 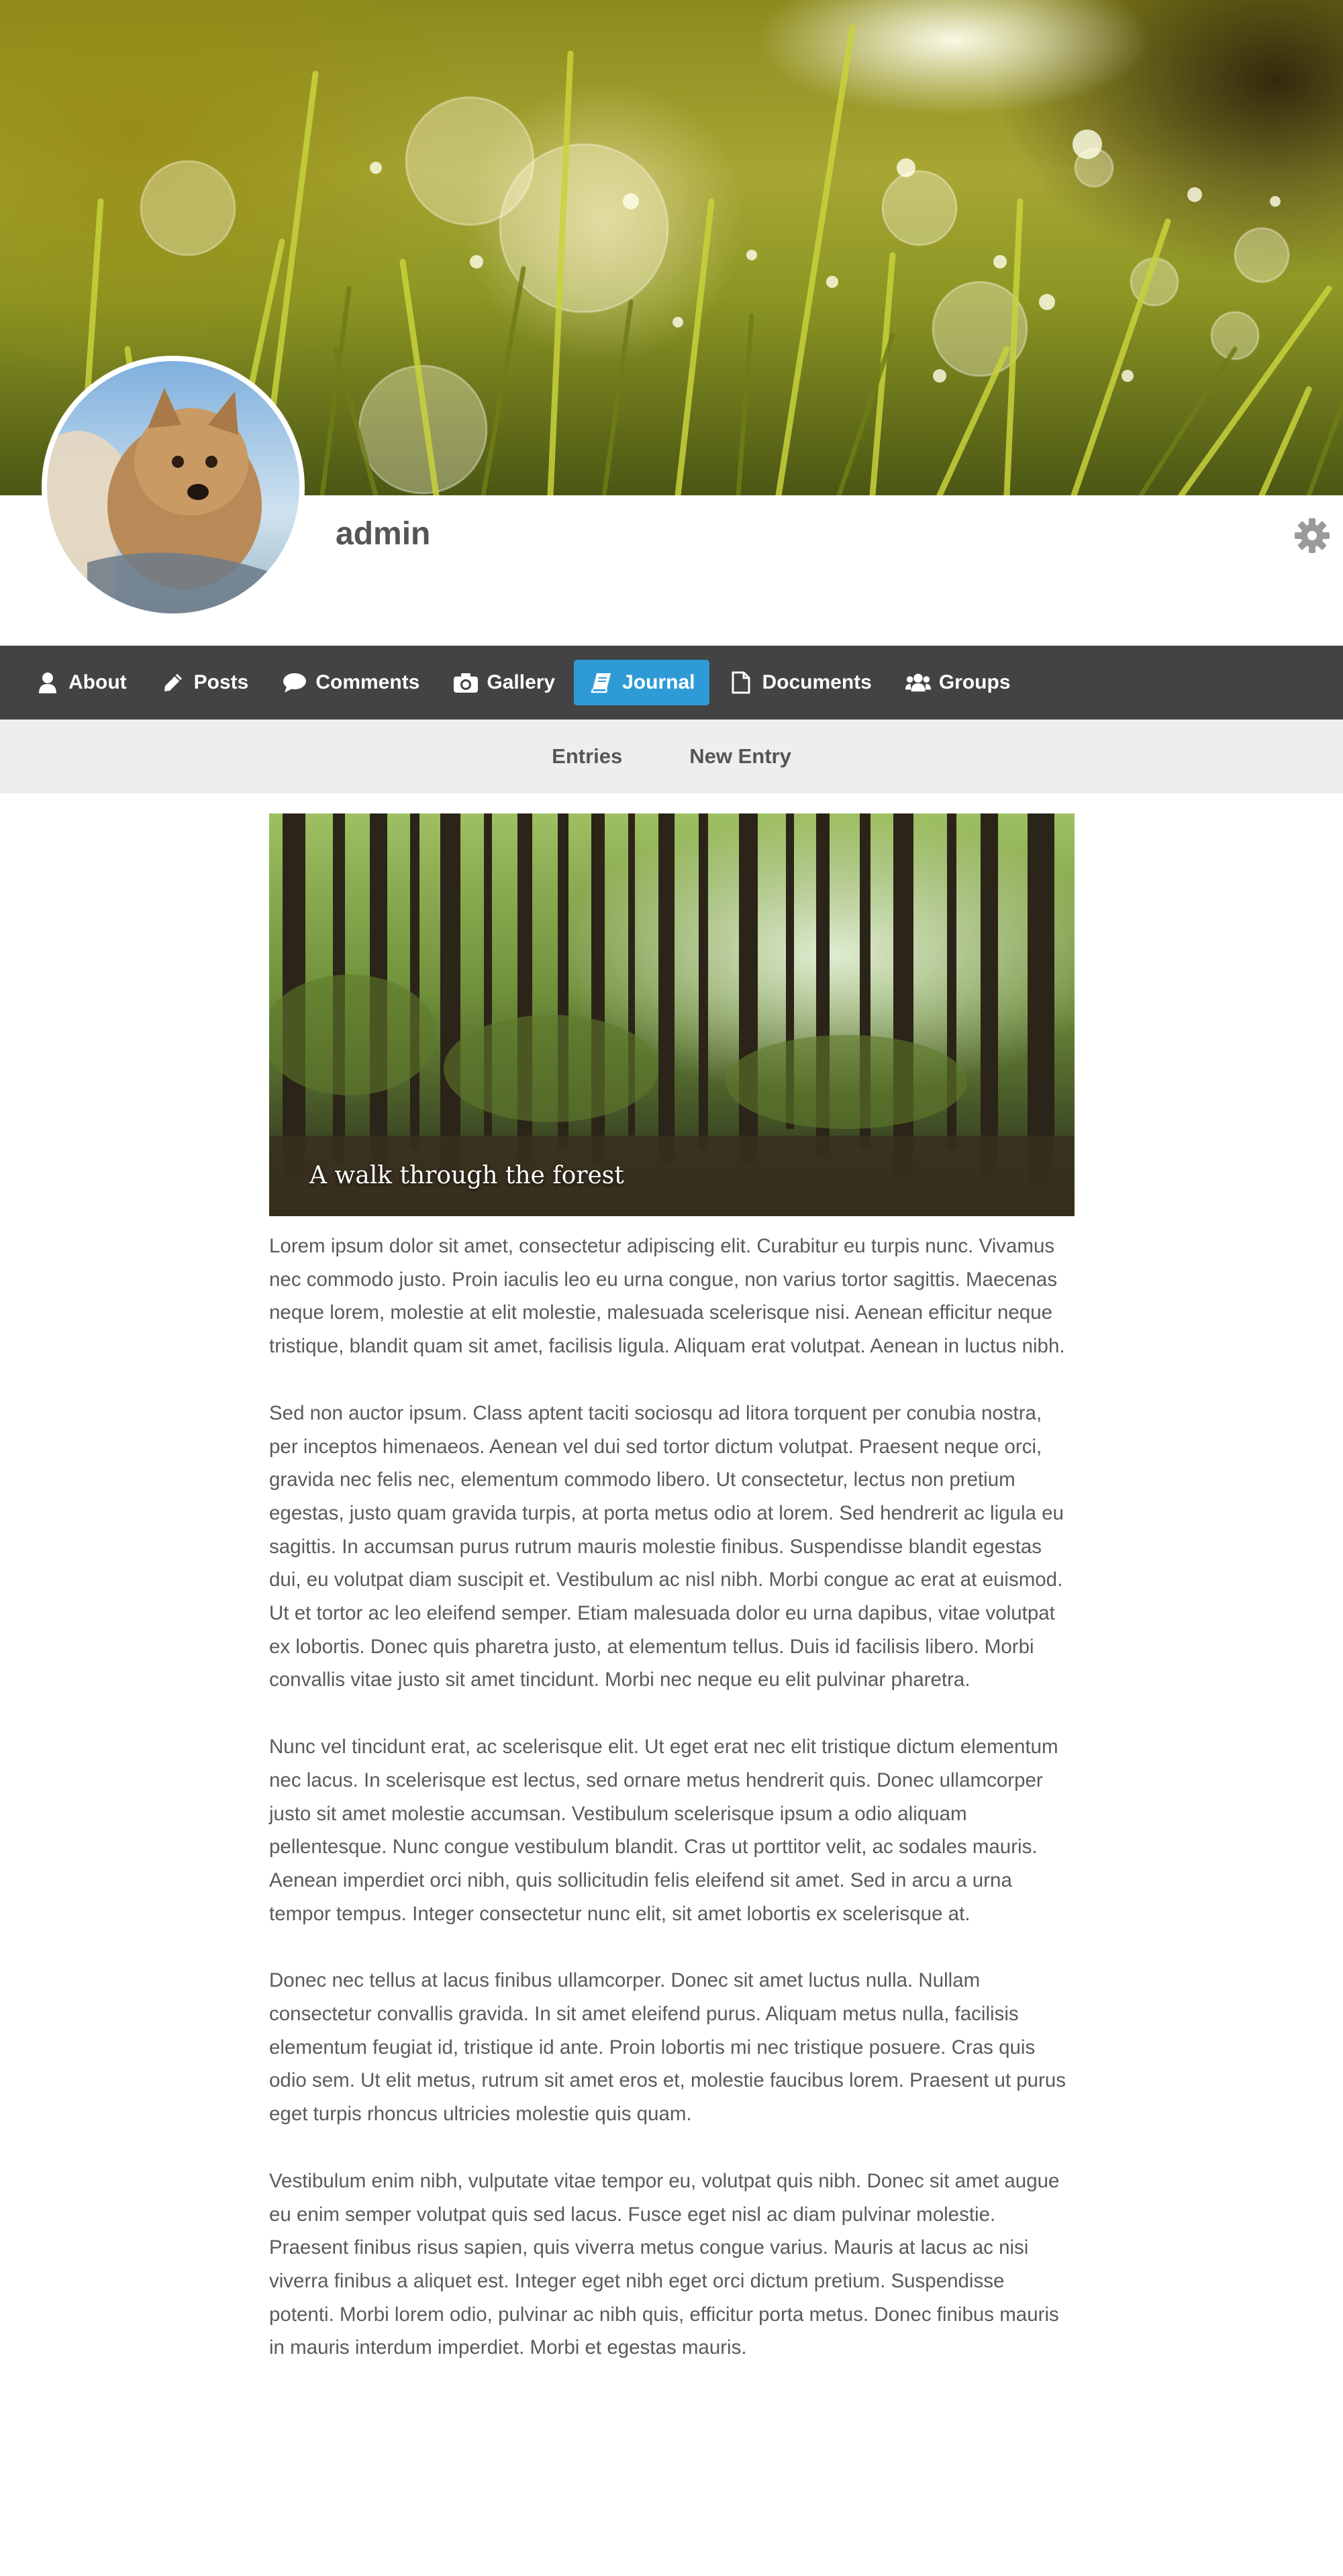 I want to click on nav-item-posts: Posts, so click(x=205, y=682).